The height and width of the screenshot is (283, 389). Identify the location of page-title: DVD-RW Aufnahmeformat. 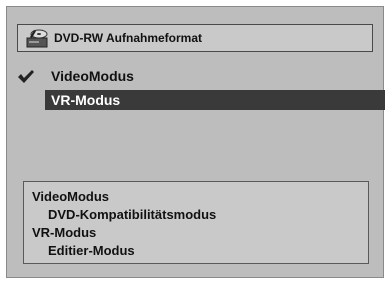
(128, 38).